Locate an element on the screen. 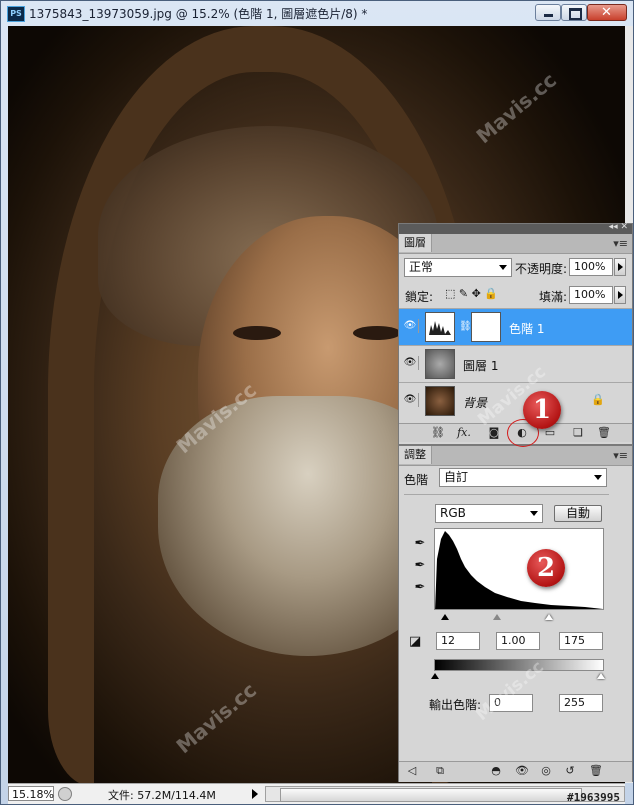 The height and width of the screenshot is (805, 634). document-size-info: 文件: 57.2M/114.4M is located at coordinates (162, 795).